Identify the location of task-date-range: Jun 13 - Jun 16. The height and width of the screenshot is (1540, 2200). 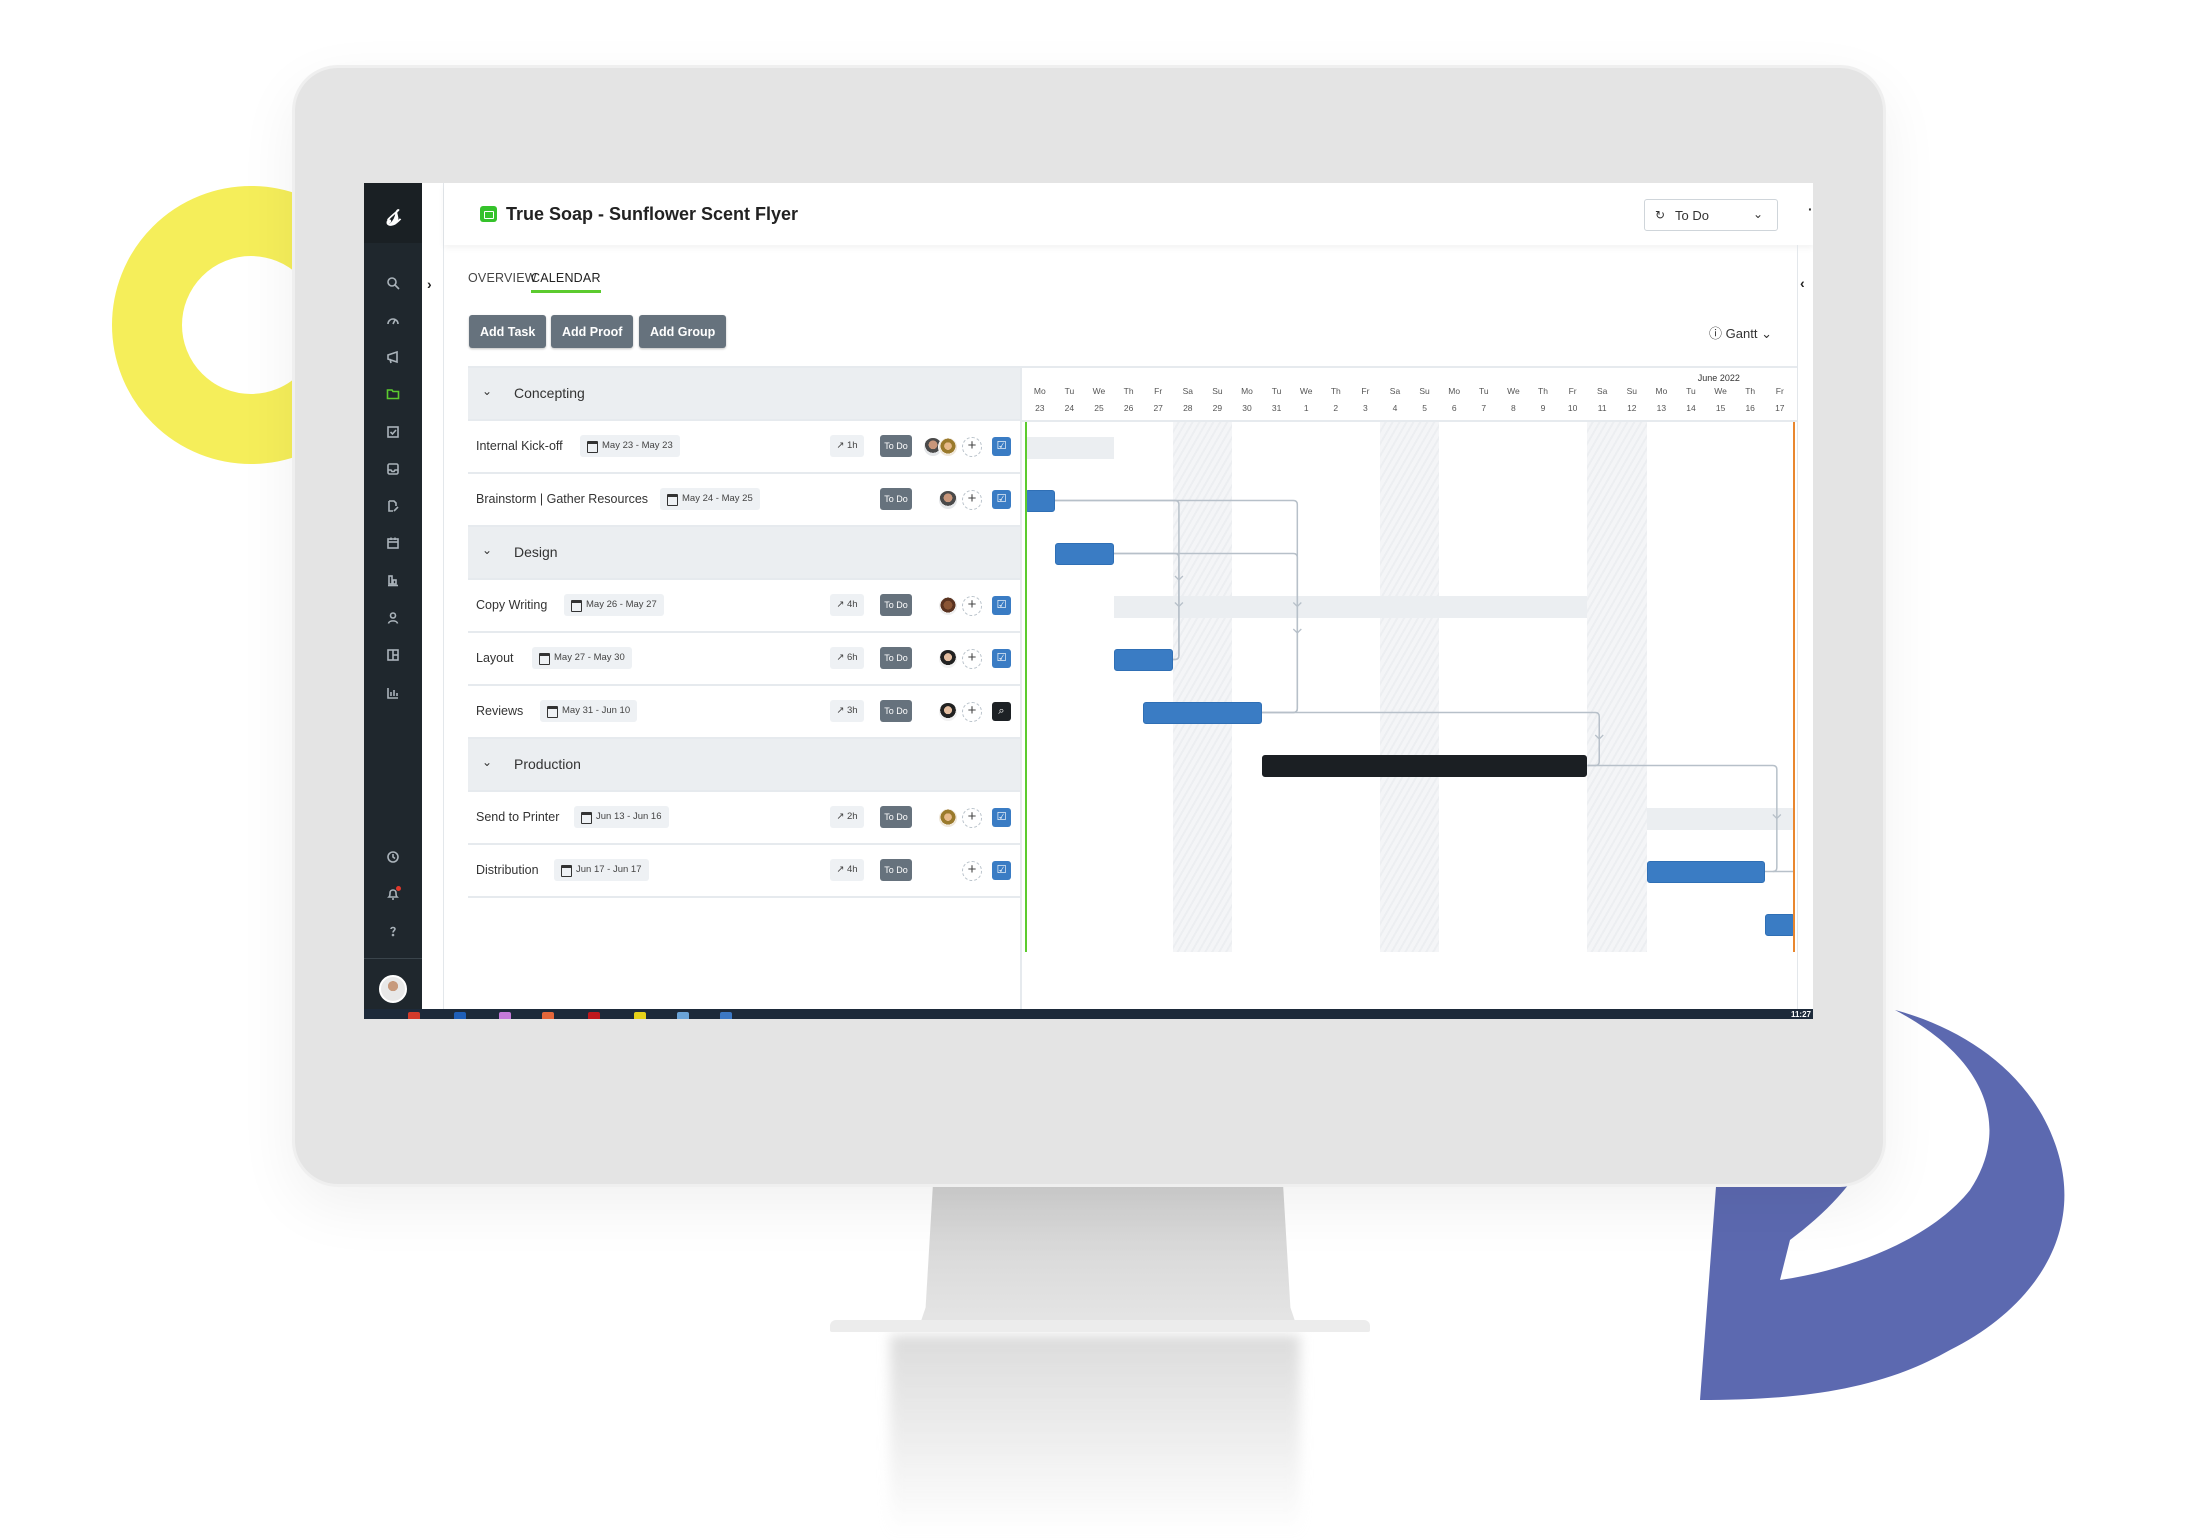
(621, 817).